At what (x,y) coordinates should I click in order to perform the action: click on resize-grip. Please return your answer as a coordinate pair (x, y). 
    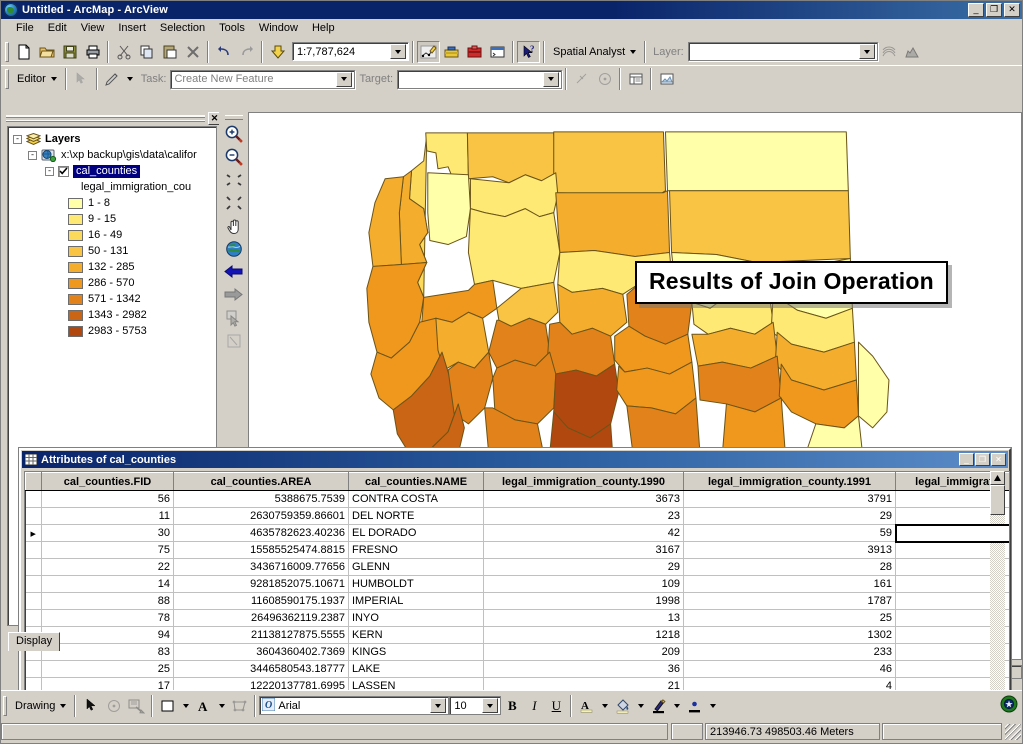
    Looking at the image, I should click on (1013, 731).